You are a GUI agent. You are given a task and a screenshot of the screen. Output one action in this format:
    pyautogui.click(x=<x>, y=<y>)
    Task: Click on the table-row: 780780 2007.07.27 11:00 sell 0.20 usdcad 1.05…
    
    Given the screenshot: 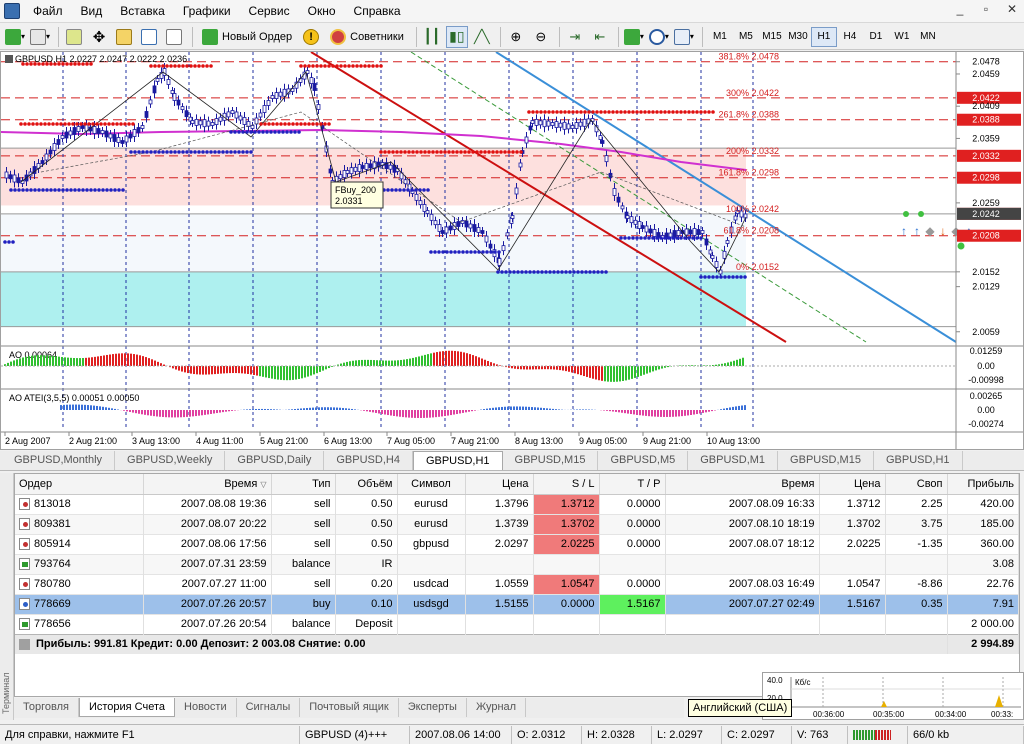 What is the action you would take?
    pyautogui.click(x=517, y=584)
    